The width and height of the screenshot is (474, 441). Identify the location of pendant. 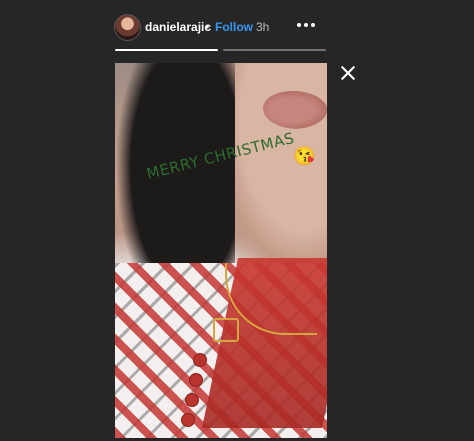
(226, 330).